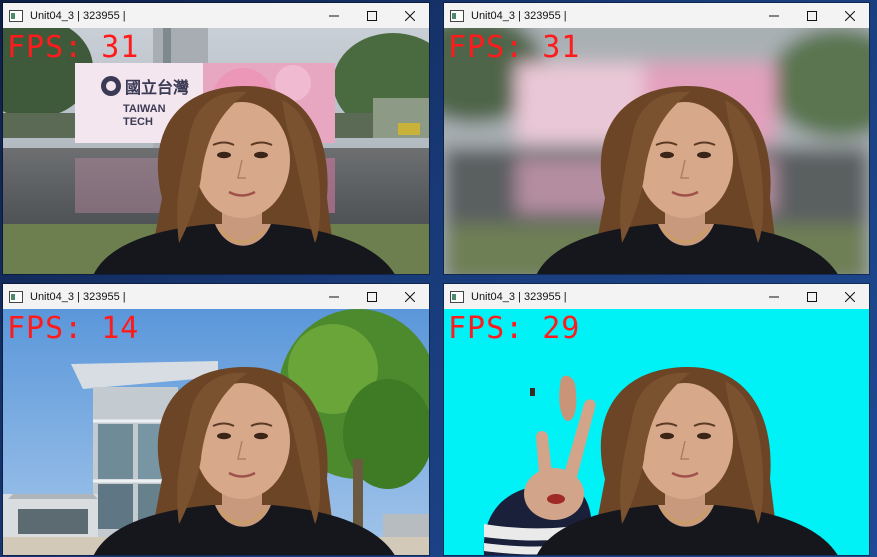 The image size is (877, 557). I want to click on logo-text-tech: TECH, so click(138, 122).